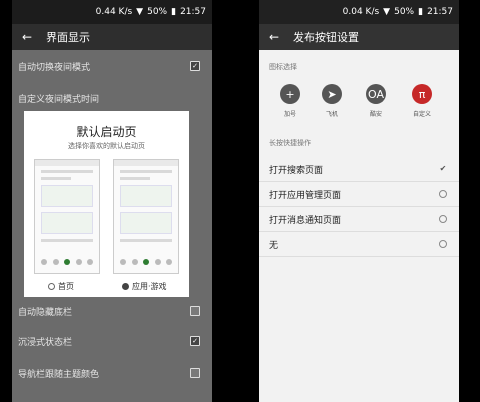  What do you see at coordinates (67, 216) in the screenshot?
I see `home-page-preview` at bounding box center [67, 216].